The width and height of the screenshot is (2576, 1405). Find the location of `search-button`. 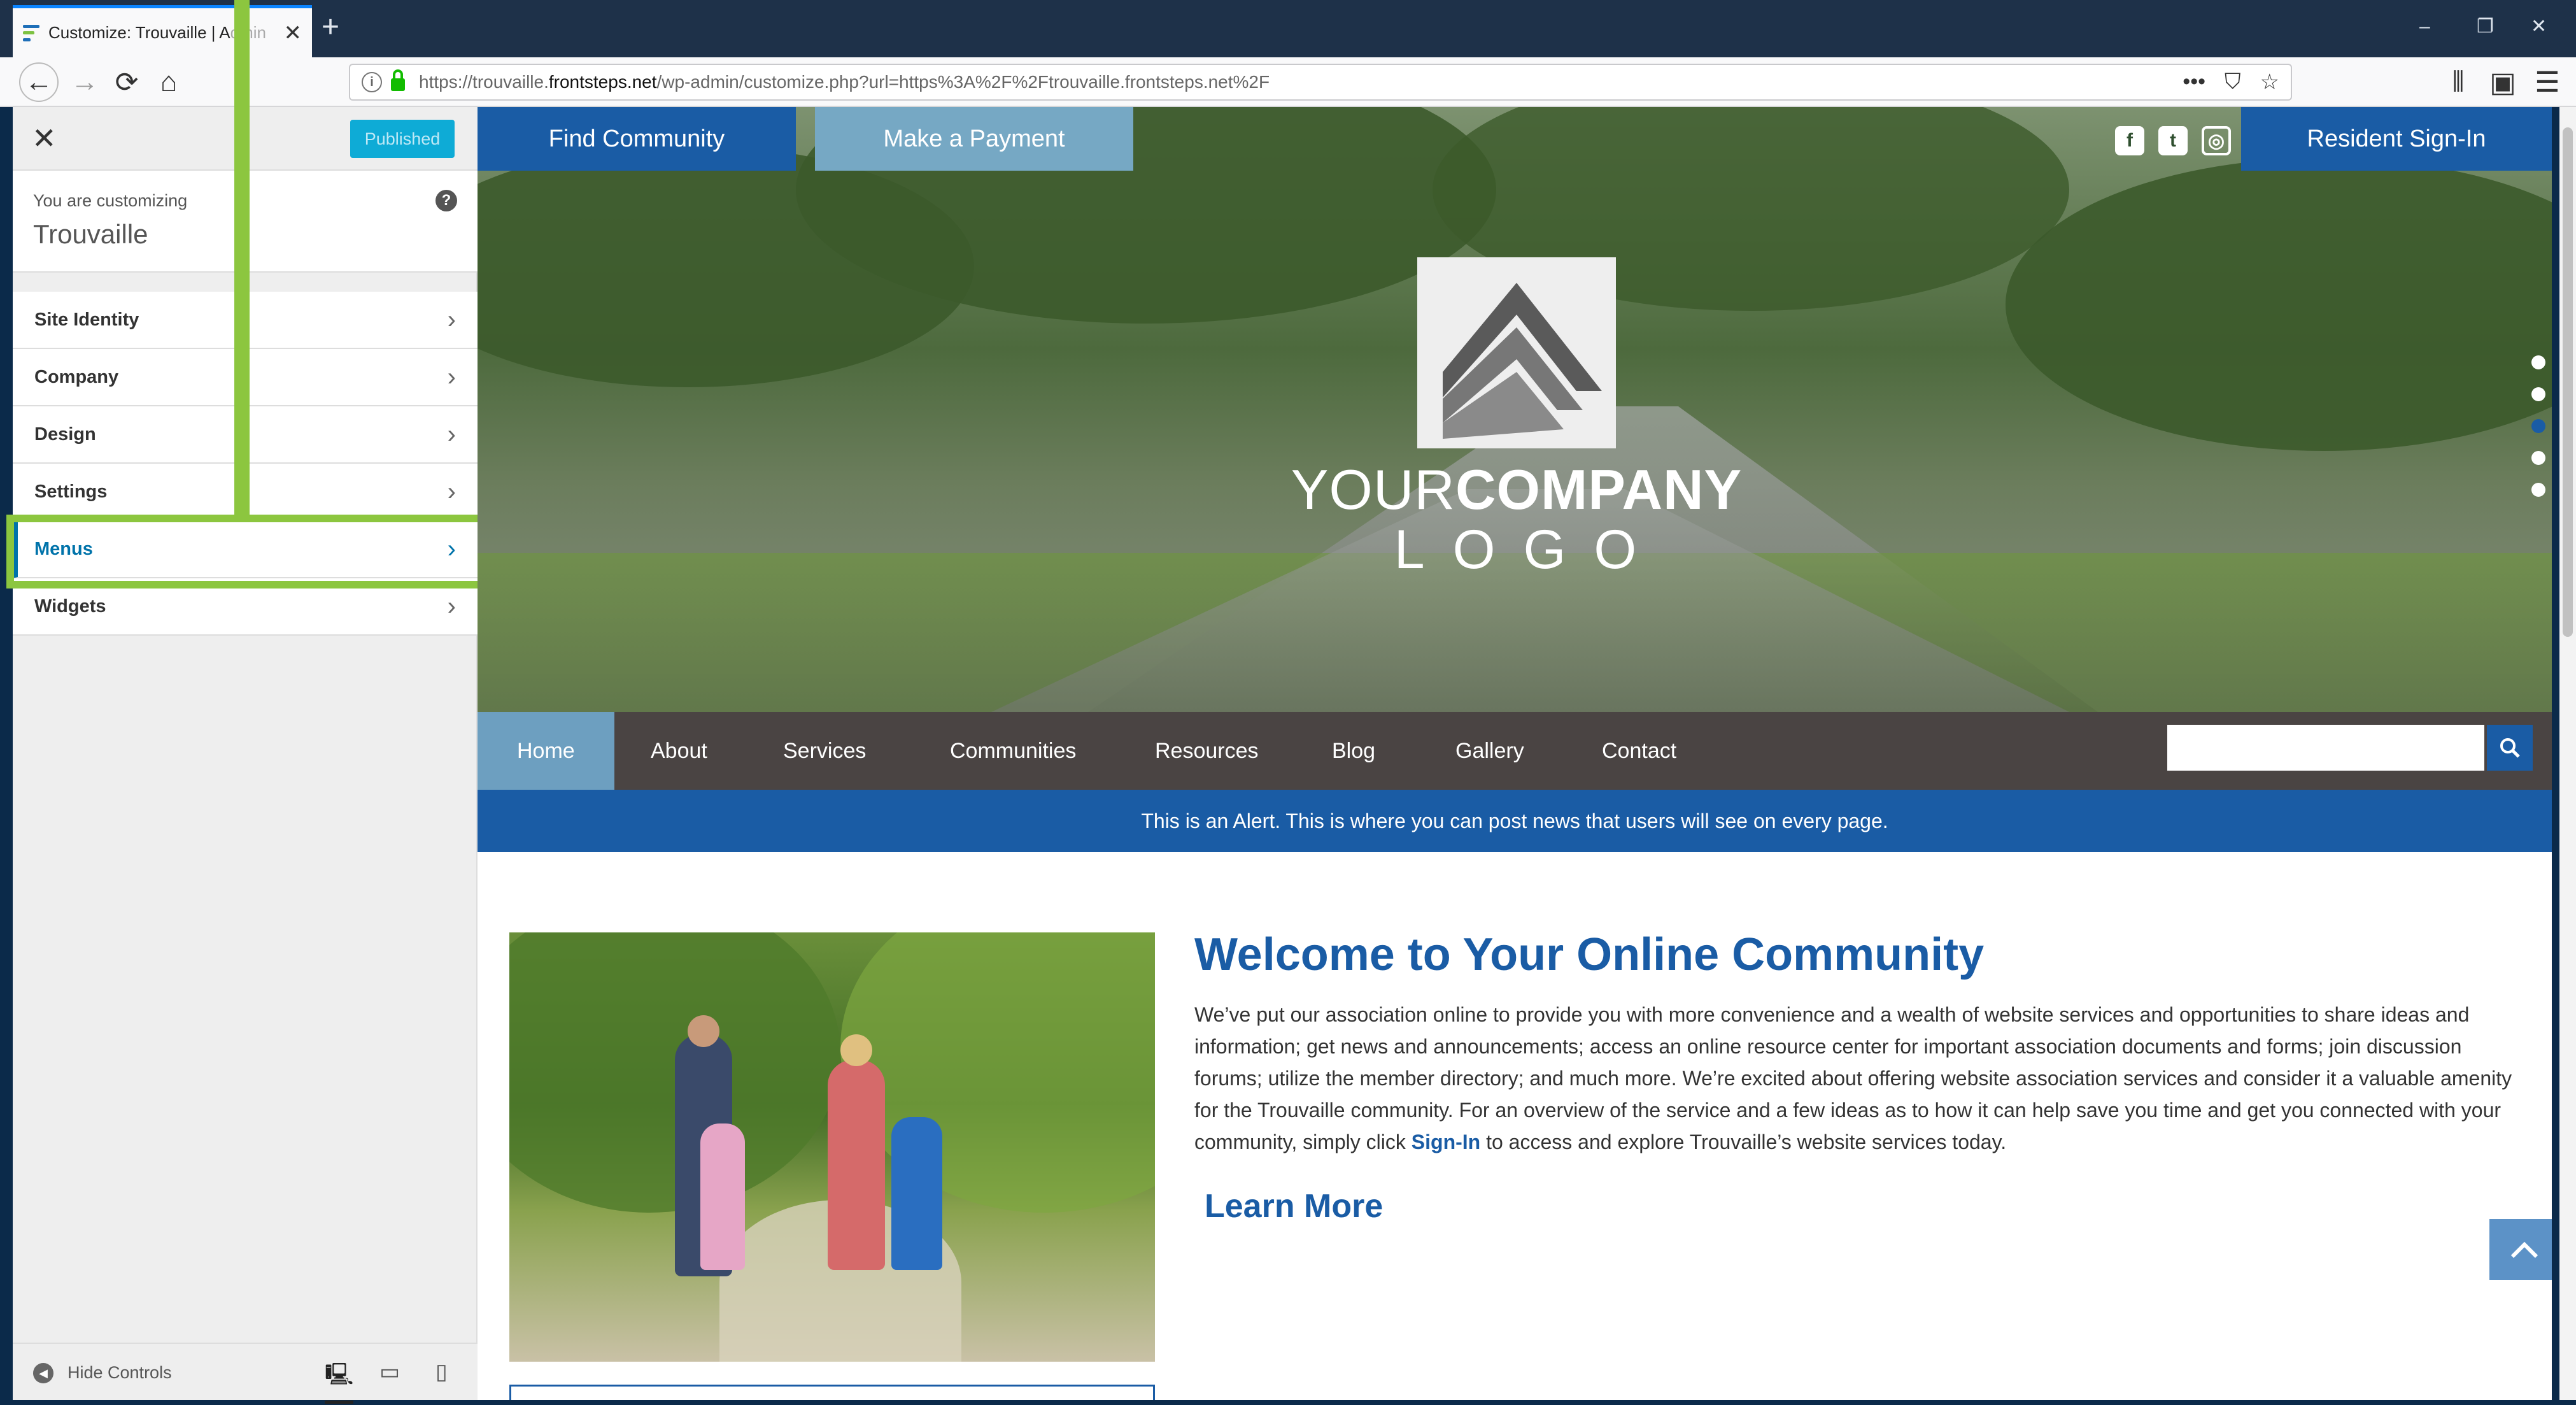

search-button is located at coordinates (2510, 748).